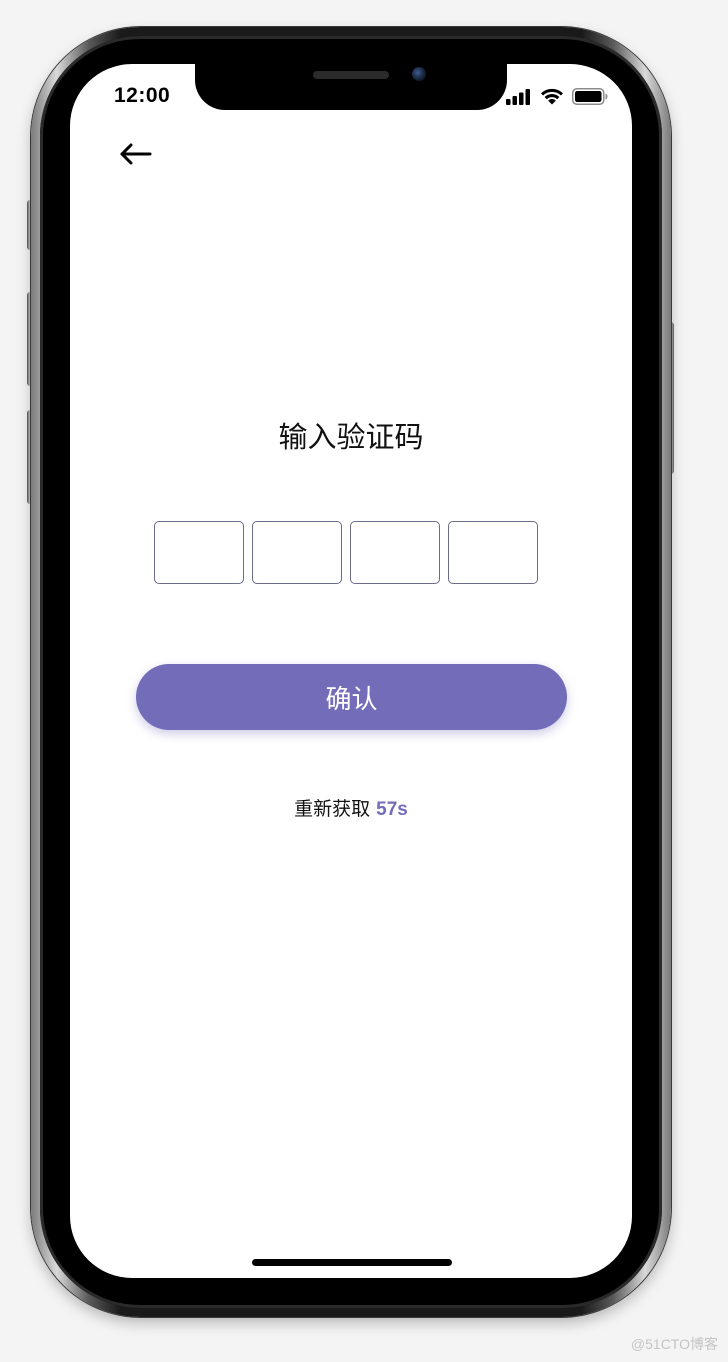 This screenshot has width=728, height=1362. I want to click on confirm-button: 确认, so click(351, 697).